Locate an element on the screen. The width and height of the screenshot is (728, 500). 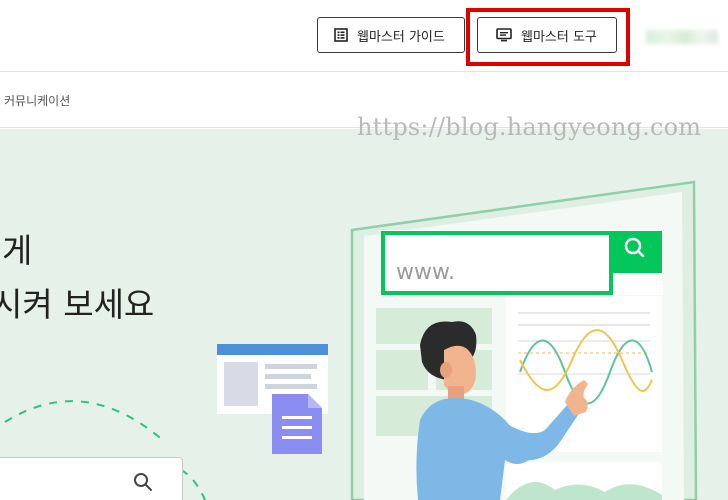
blog-watermark: https://blog.hangyeong.com is located at coordinates (529, 127).